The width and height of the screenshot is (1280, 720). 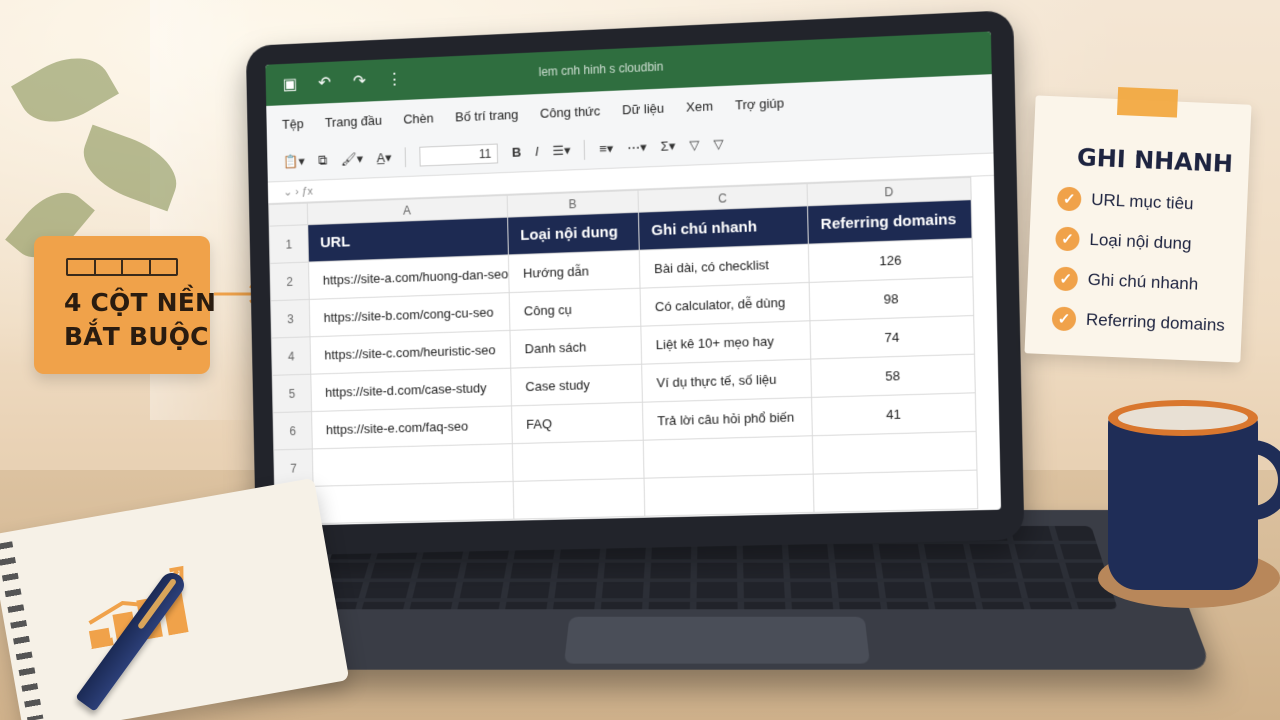 I want to click on undo-icon: ↶, so click(x=325, y=82).